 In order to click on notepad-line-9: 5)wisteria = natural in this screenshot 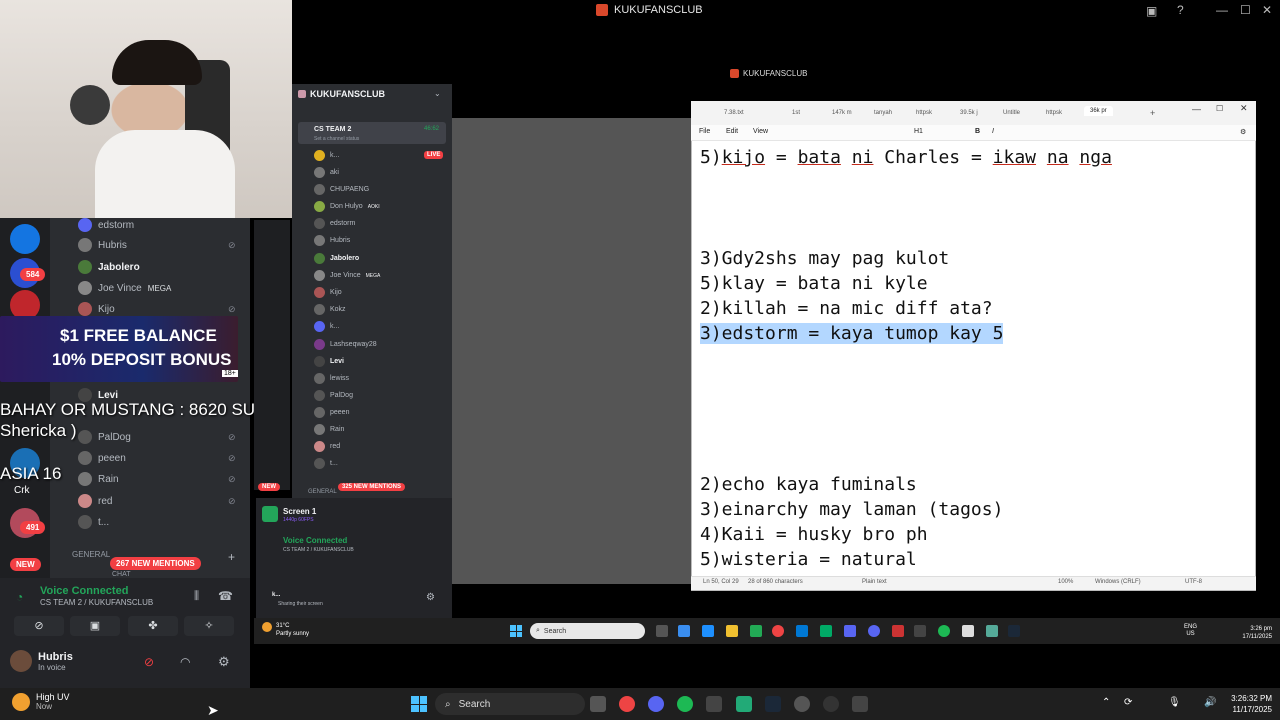, I will do `click(808, 559)`.